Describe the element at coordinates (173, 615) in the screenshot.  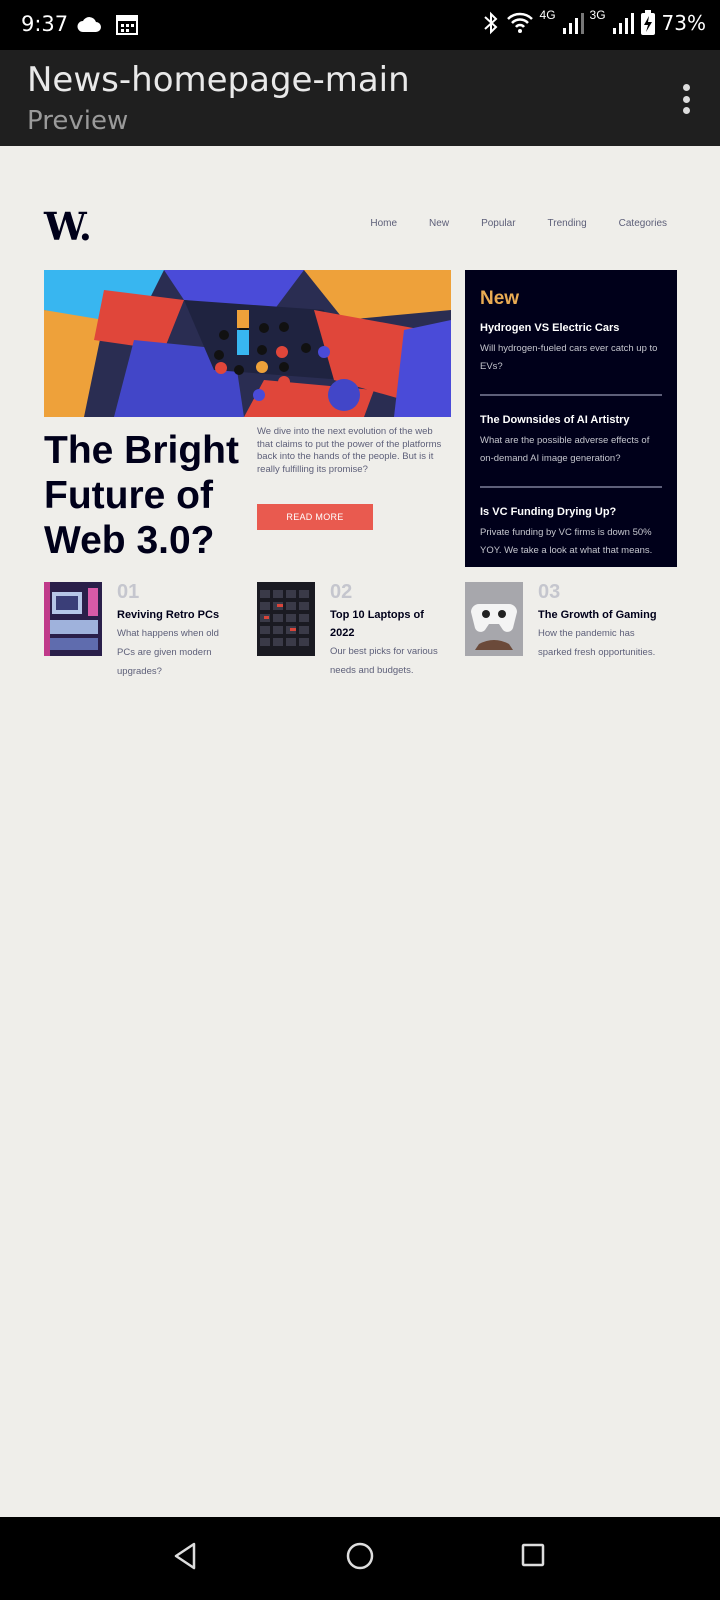
I see `card-title: Reviving Retro PCs` at that location.